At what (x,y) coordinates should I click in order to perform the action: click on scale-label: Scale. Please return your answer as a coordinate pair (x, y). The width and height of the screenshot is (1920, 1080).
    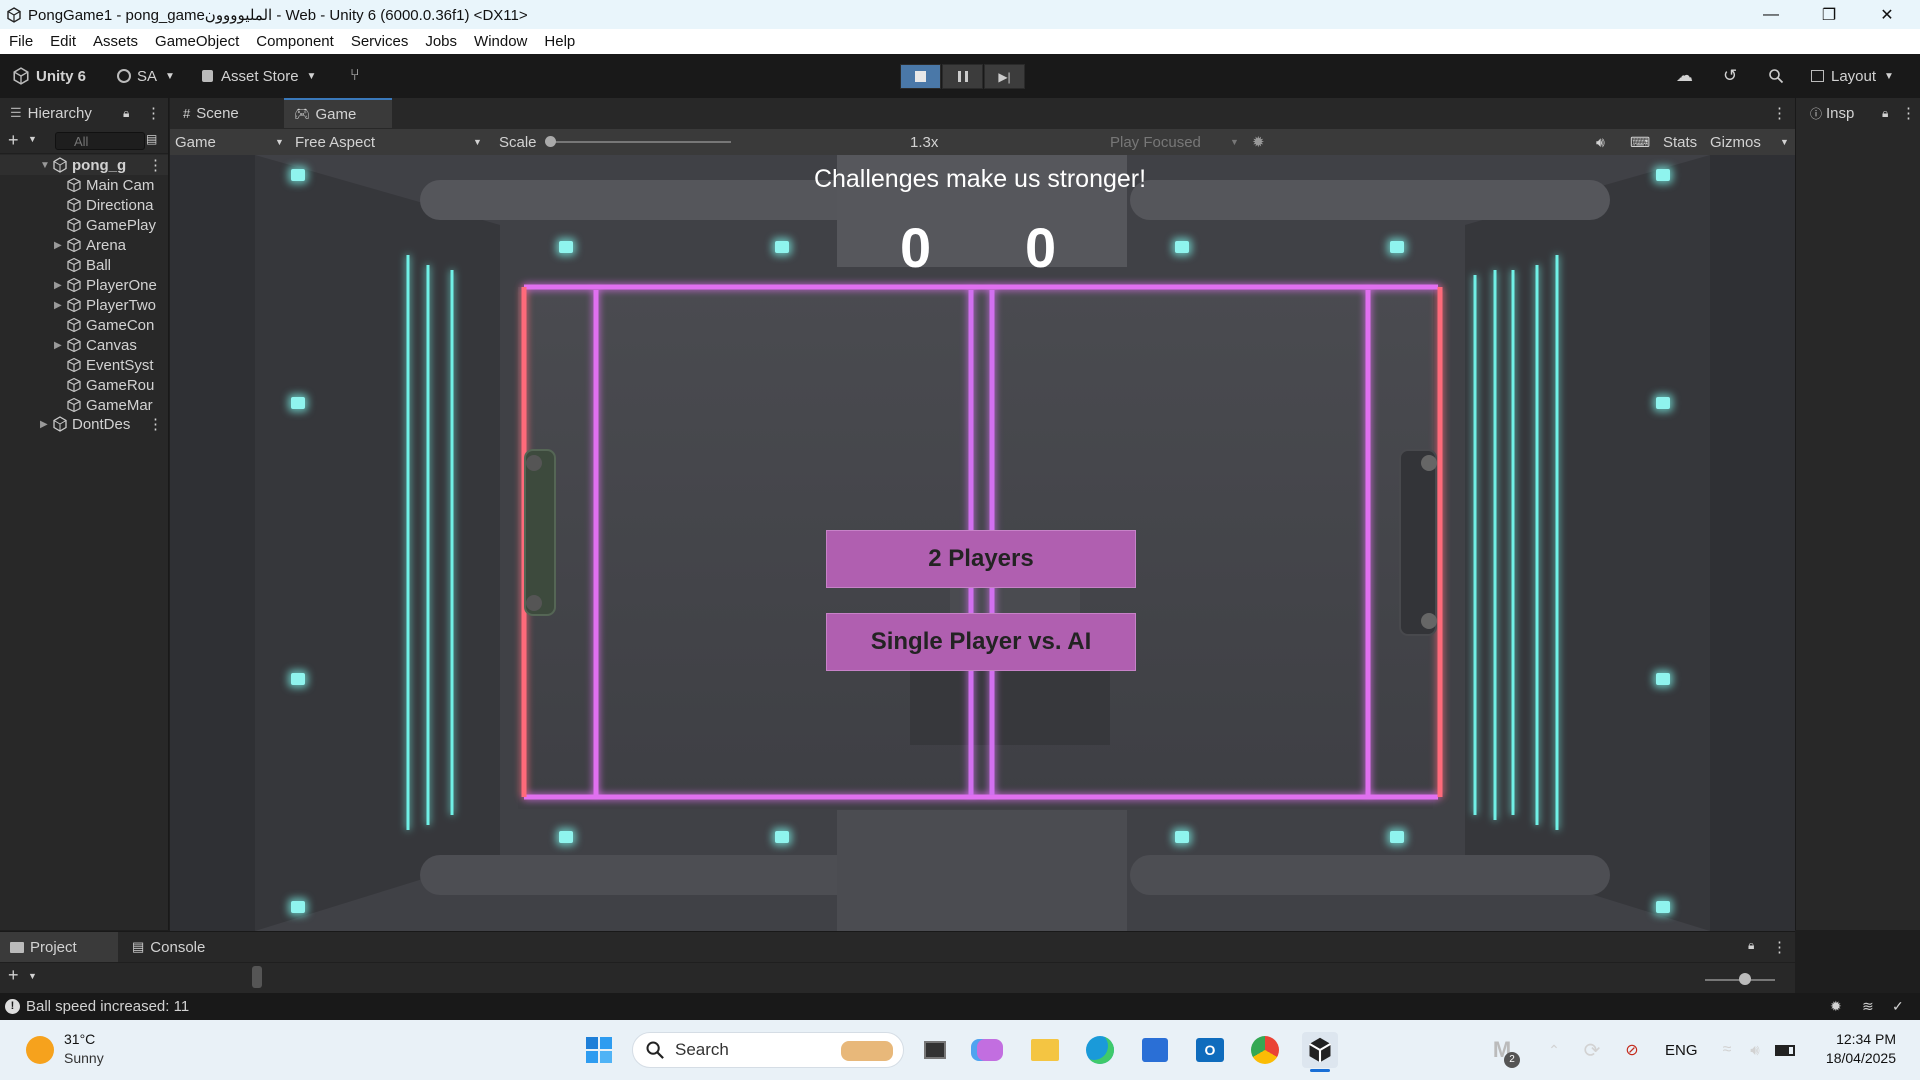
    Looking at the image, I should click on (518, 142).